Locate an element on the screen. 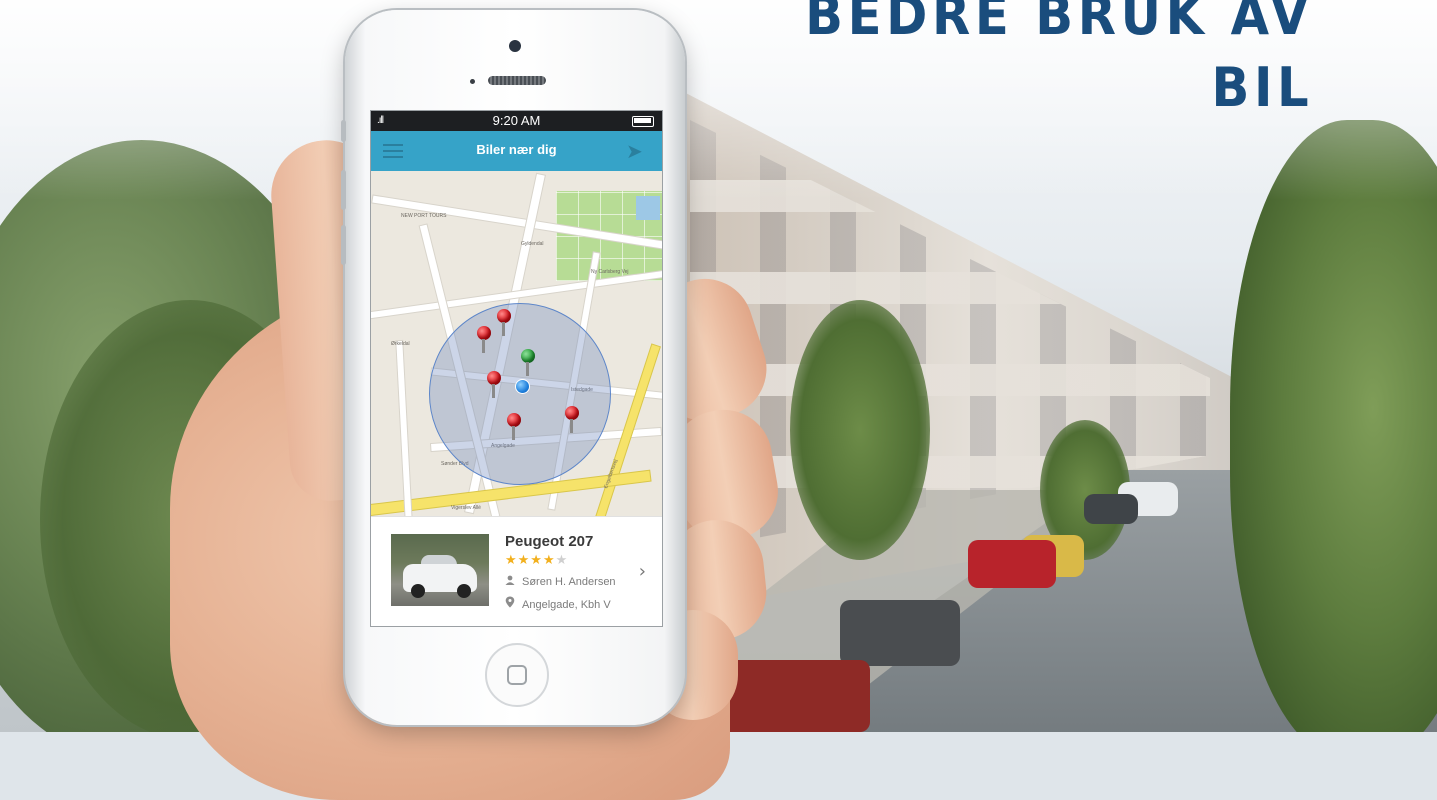 The width and height of the screenshot is (1437, 800). map-label: Gyldendal is located at coordinates (532, 244).